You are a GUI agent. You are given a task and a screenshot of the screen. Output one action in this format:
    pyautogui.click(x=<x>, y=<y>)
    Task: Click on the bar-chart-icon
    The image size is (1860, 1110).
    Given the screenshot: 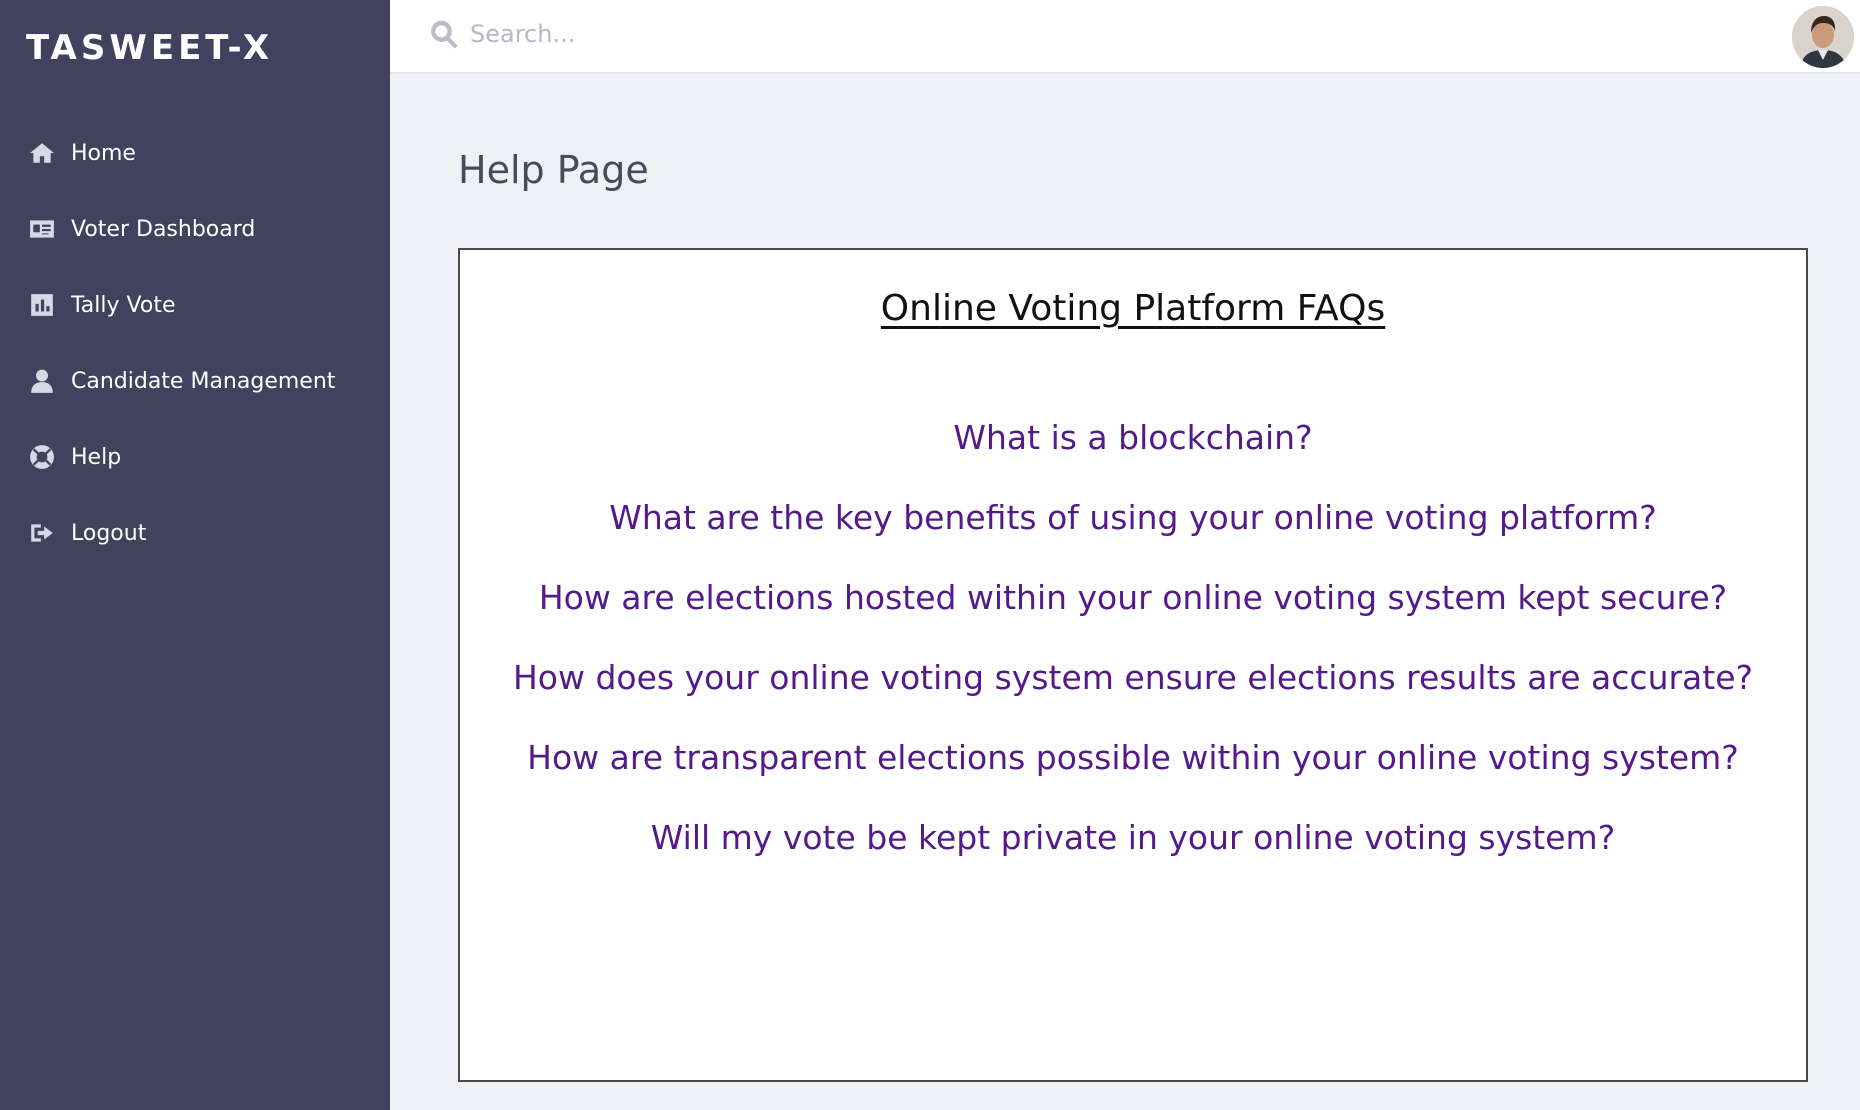 What is the action you would take?
    pyautogui.click(x=42, y=305)
    